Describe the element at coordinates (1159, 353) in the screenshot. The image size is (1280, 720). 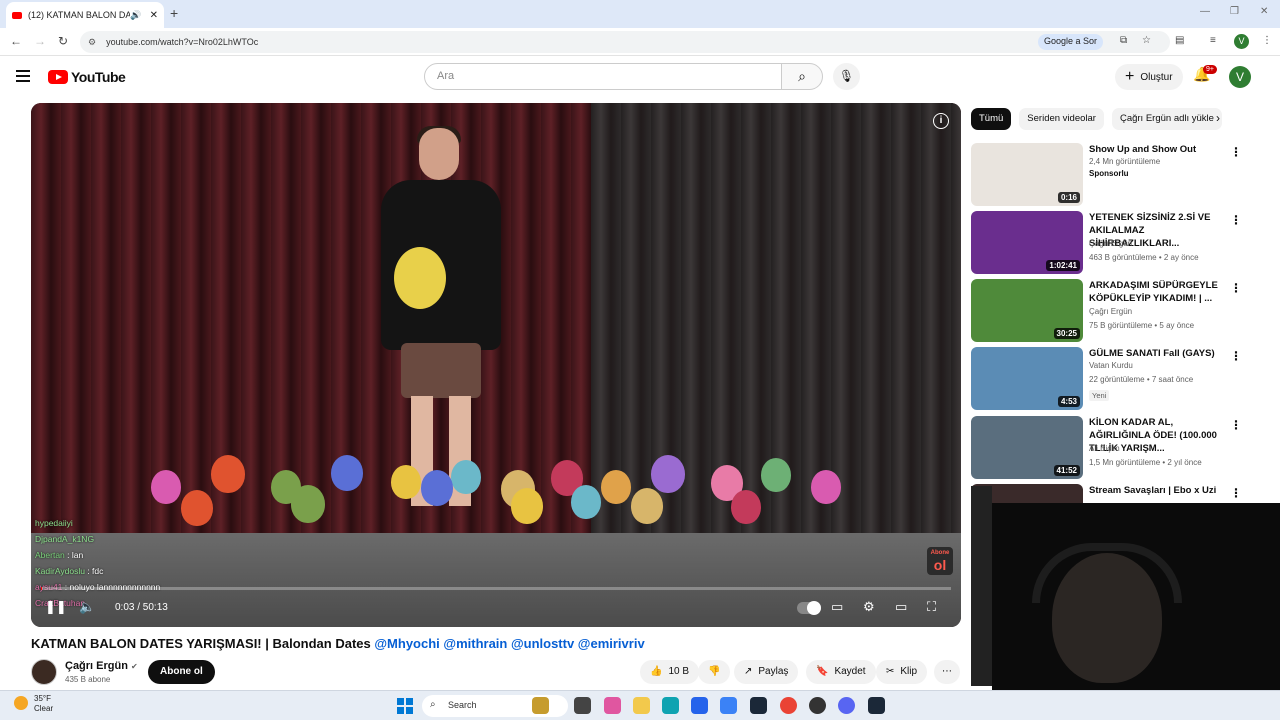
I see `video-title: GÜLME SANATI Fall (GAYS)` at that location.